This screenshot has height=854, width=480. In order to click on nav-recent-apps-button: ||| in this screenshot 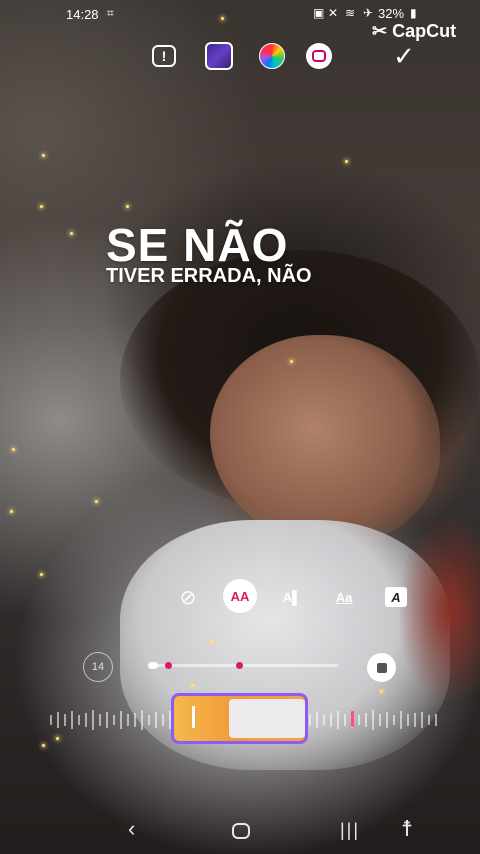, I will do `click(350, 830)`.